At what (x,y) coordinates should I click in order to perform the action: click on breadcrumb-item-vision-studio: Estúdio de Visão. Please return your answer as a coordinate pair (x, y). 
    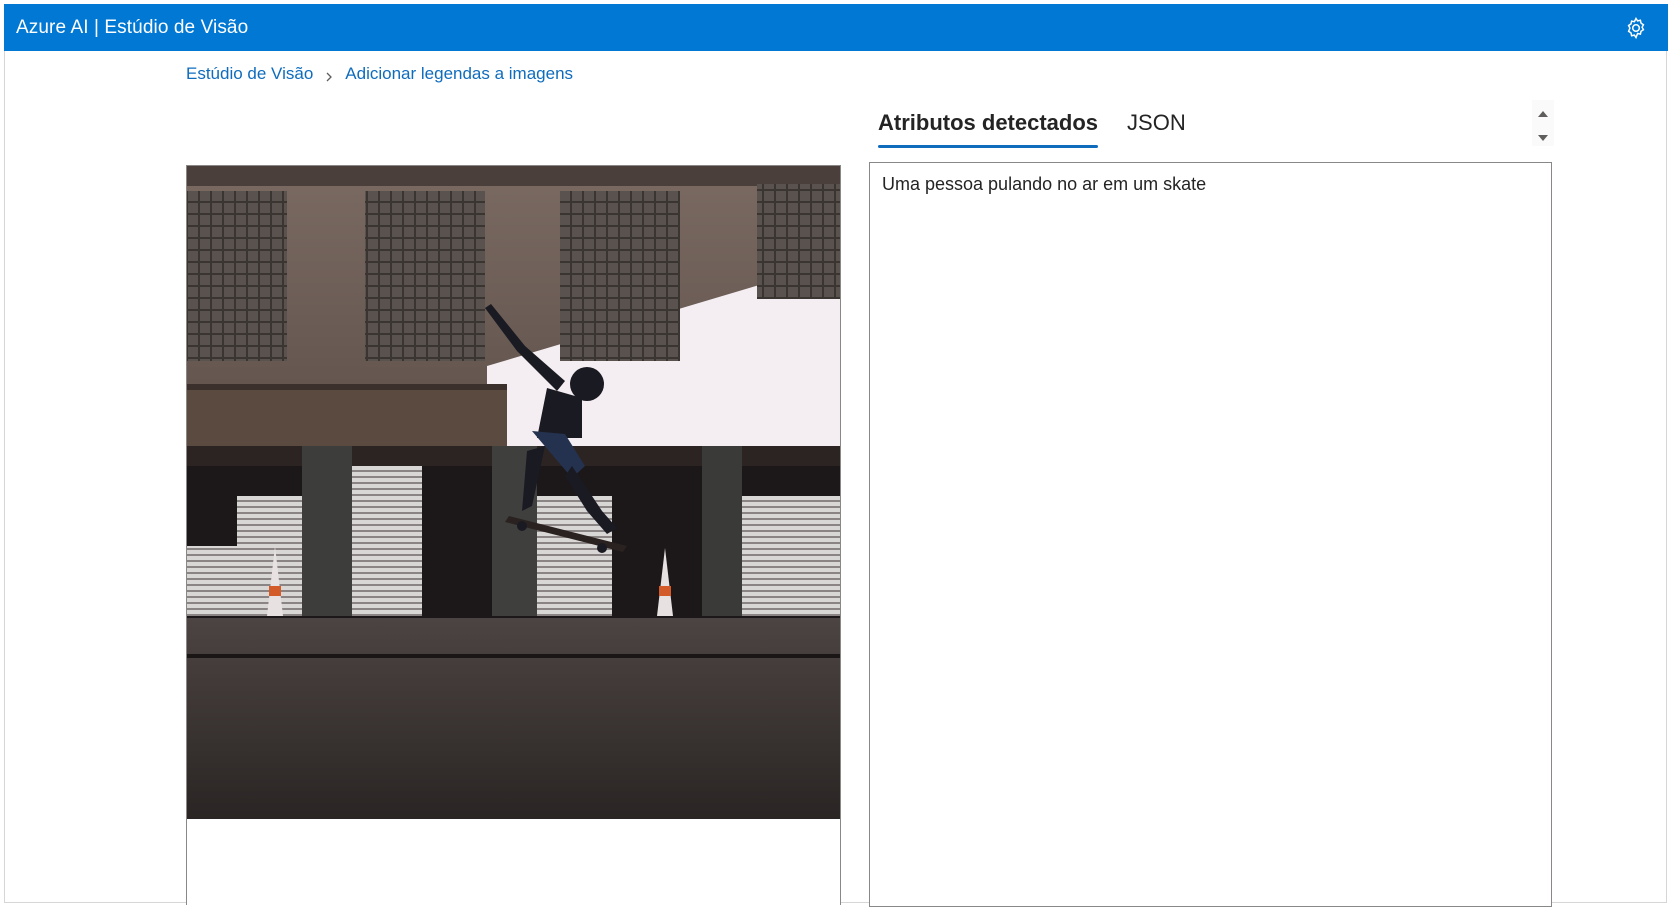
    Looking at the image, I should click on (249, 74).